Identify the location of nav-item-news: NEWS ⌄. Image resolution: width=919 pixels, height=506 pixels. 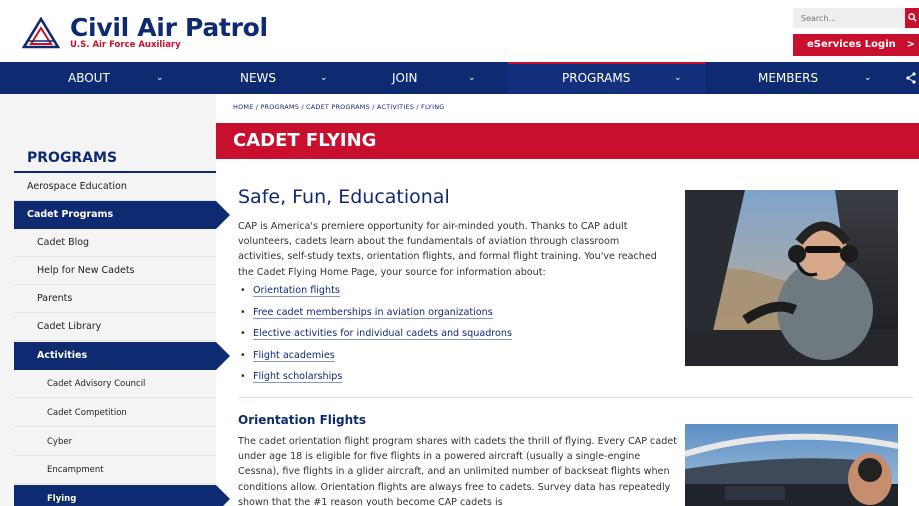
(290, 78).